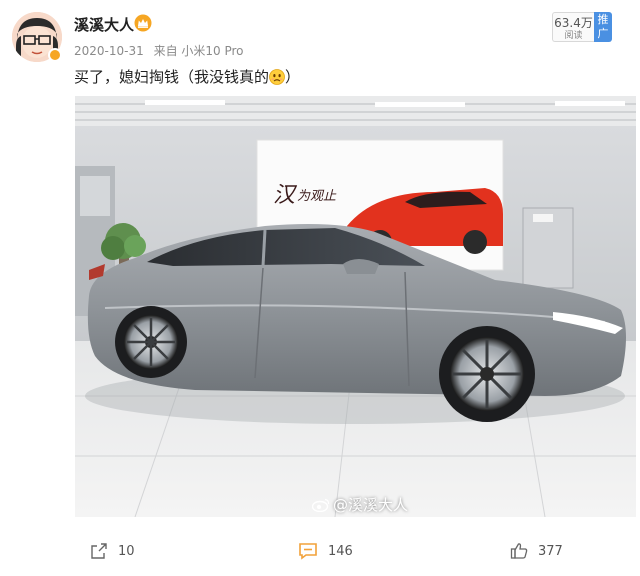  What do you see at coordinates (340, 551) in the screenshot?
I see `comment-count: 146` at bounding box center [340, 551].